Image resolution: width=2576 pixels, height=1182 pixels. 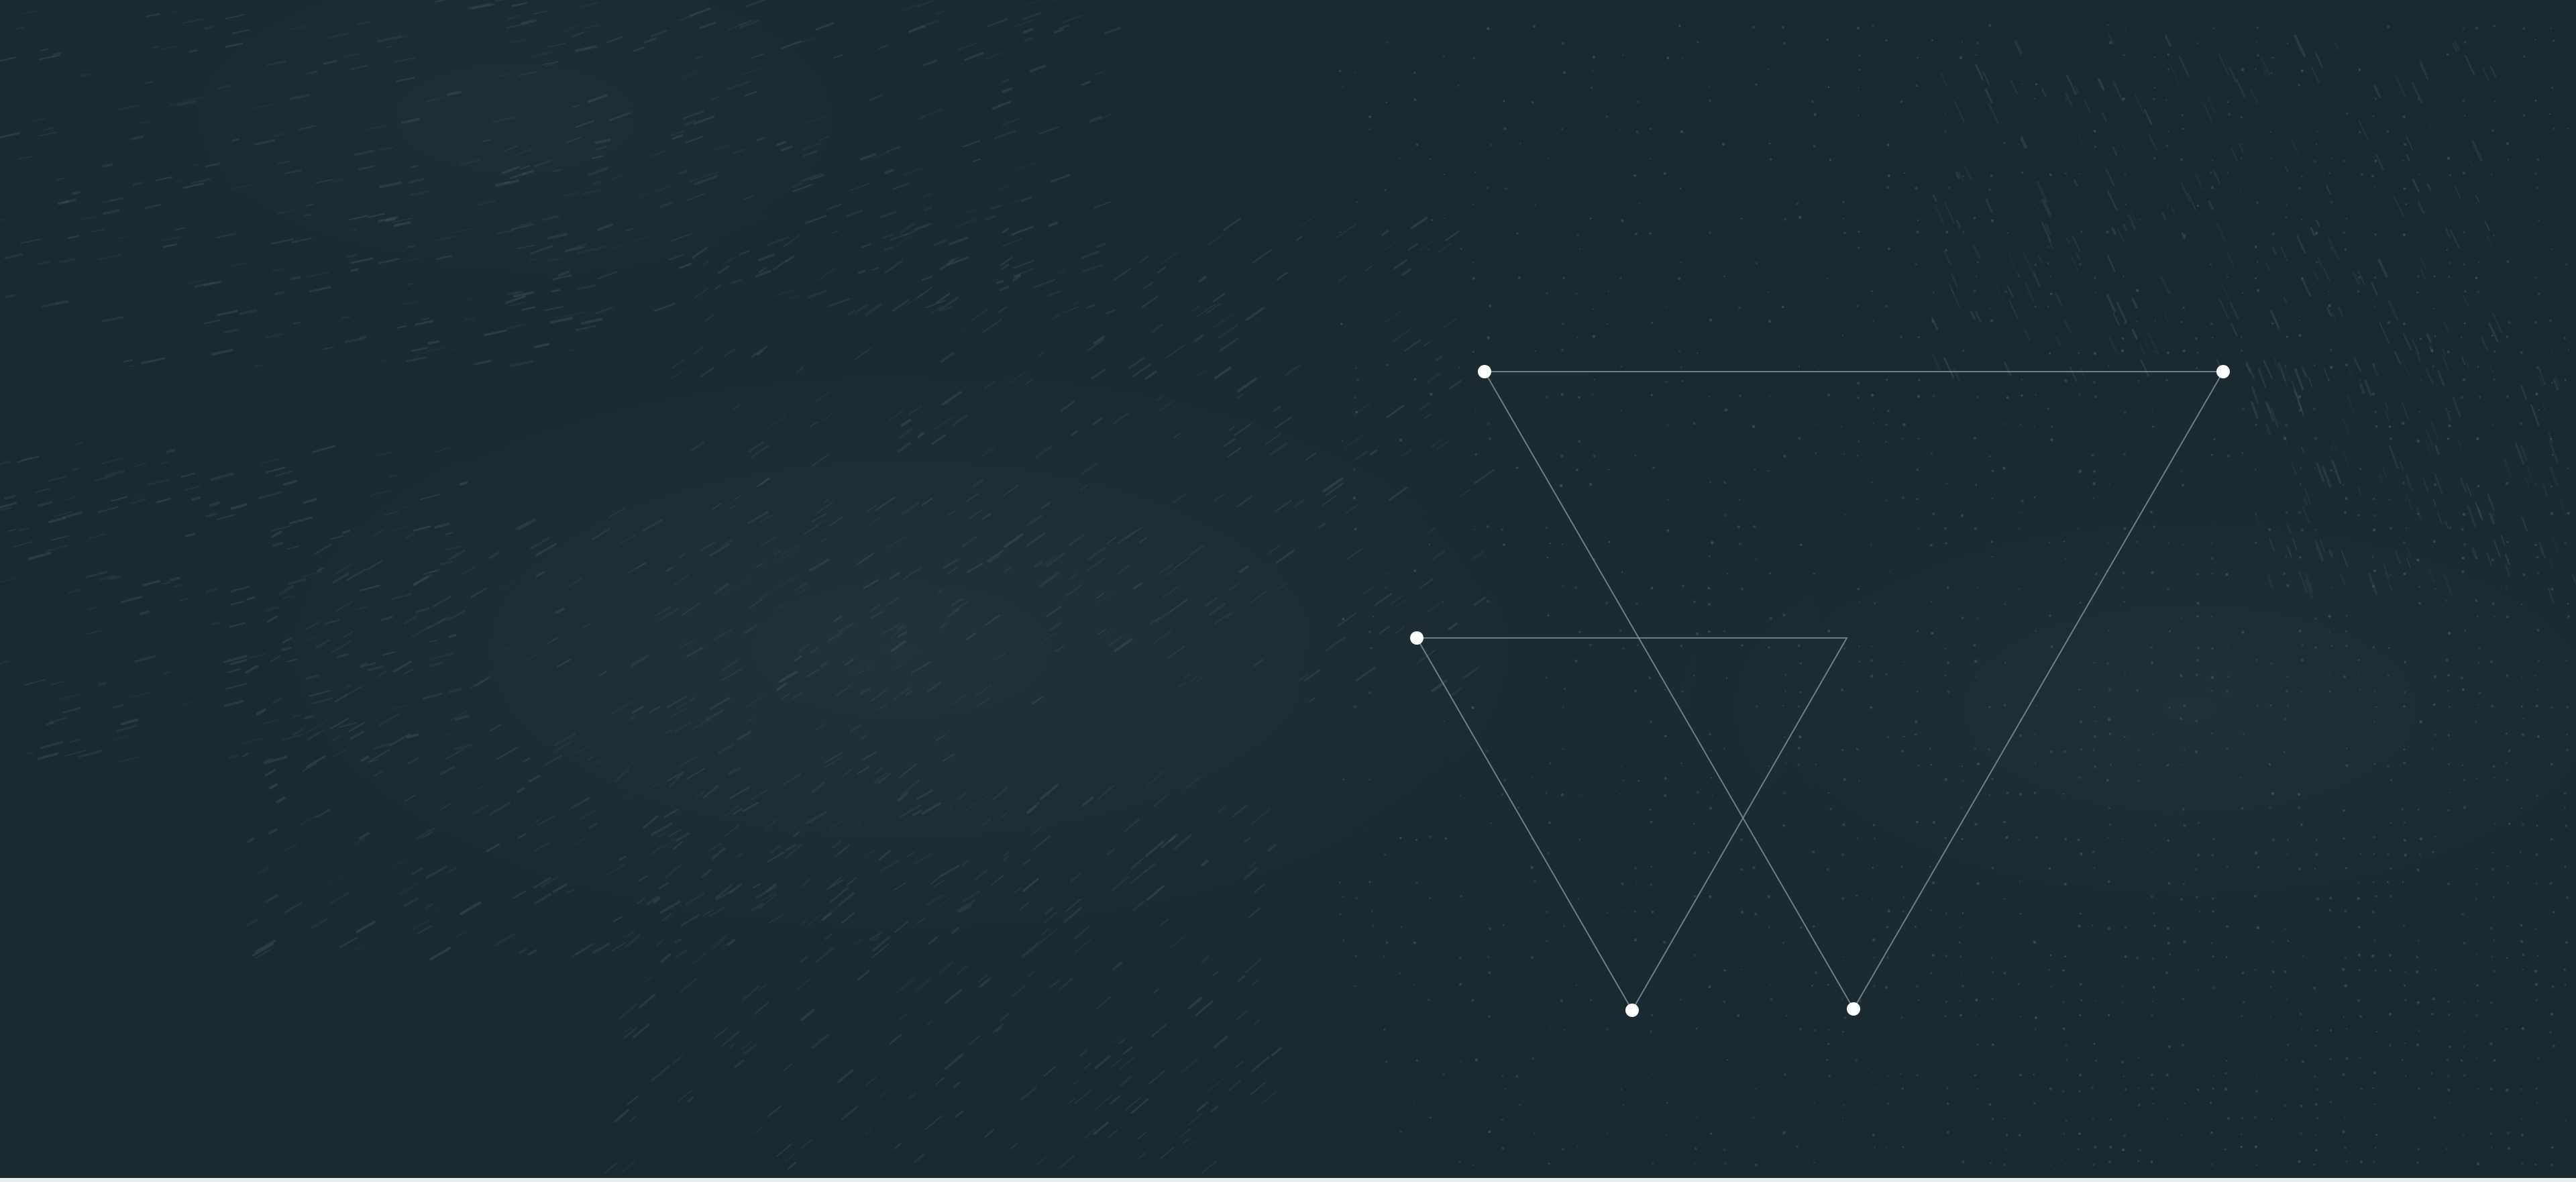 What do you see at coordinates (532, 260) in the screenshot?
I see `texture-streak` at bounding box center [532, 260].